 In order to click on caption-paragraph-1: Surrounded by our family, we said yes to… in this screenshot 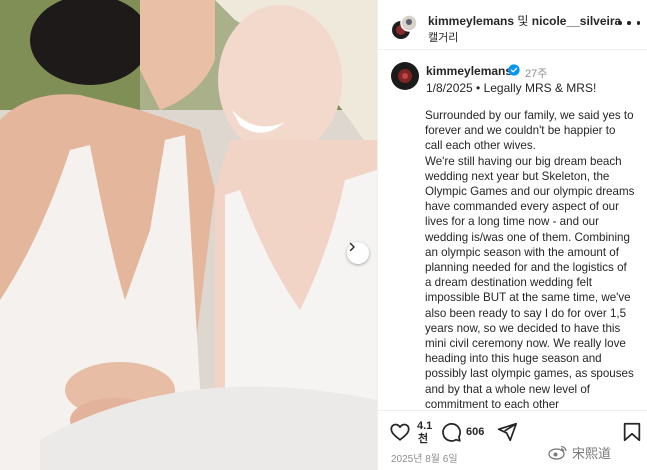, I will do `click(529, 131)`.